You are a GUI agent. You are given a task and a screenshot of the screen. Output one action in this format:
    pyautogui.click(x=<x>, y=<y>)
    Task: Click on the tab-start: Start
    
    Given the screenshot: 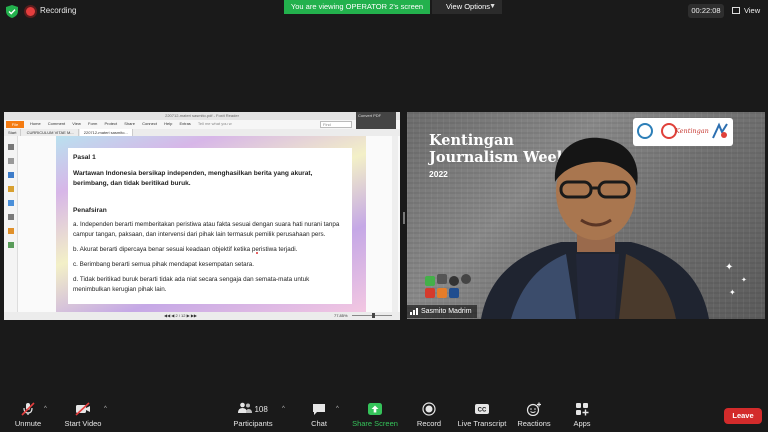 What is the action you would take?
    pyautogui.click(x=13, y=132)
    